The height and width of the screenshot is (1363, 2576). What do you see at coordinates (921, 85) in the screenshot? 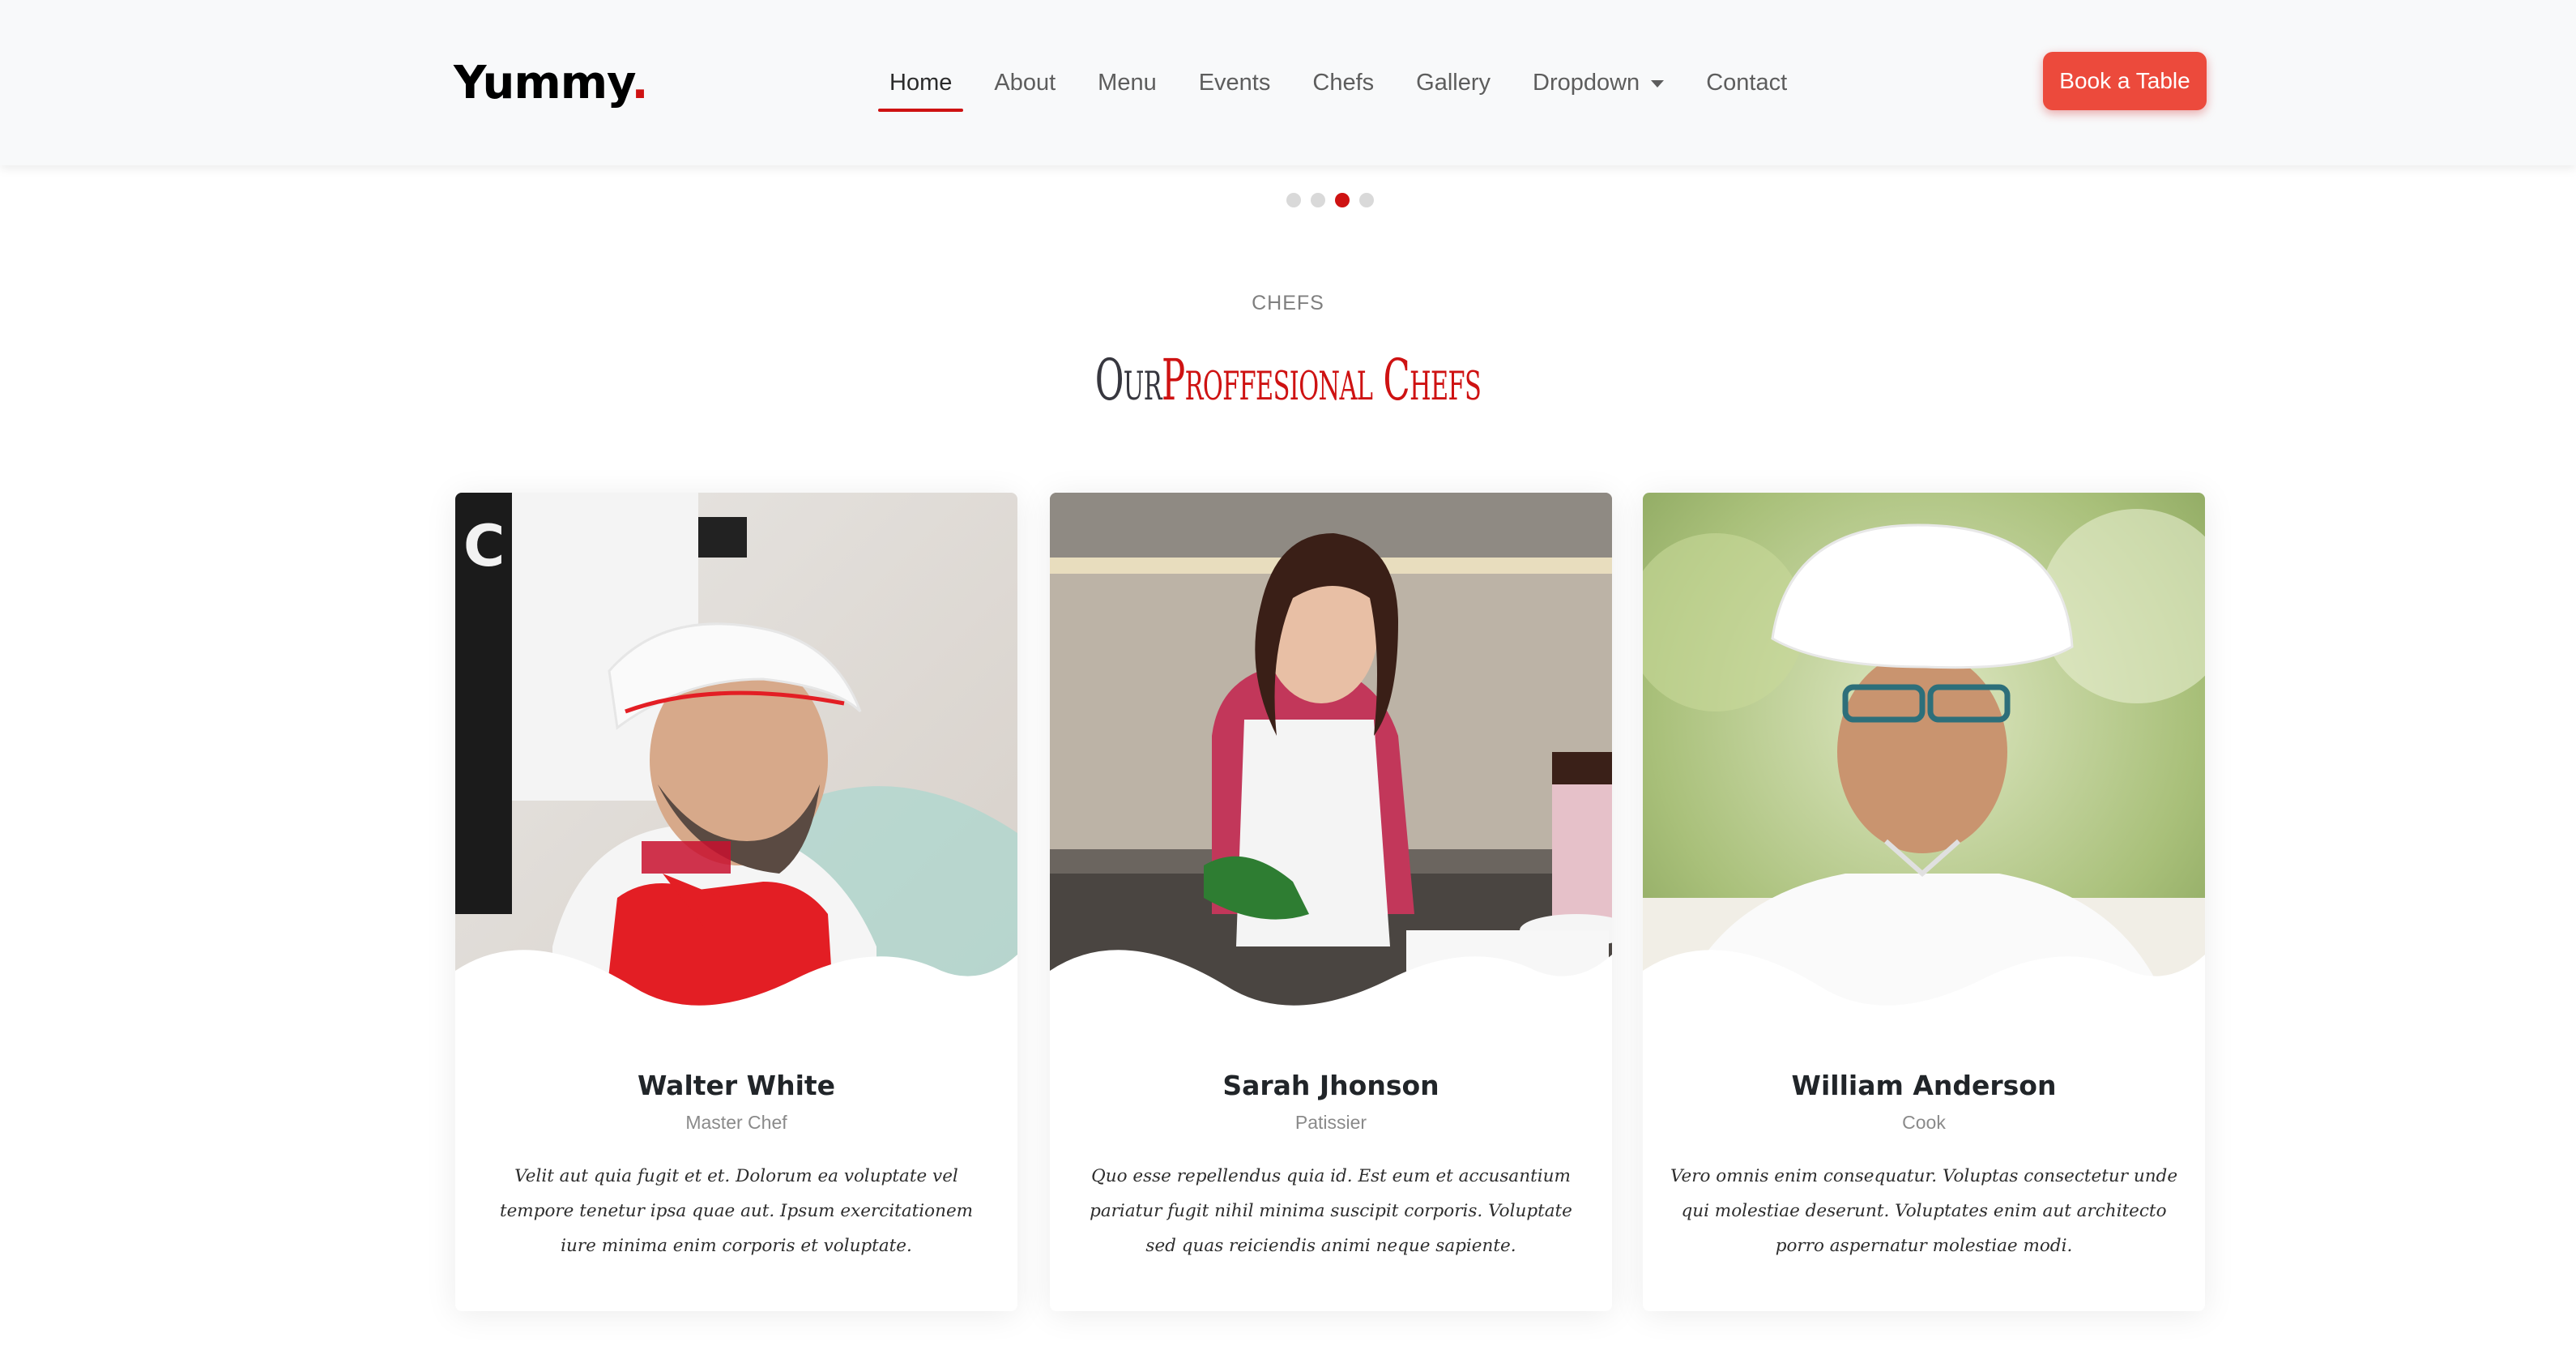
I see `nav-item-home: Home` at bounding box center [921, 85].